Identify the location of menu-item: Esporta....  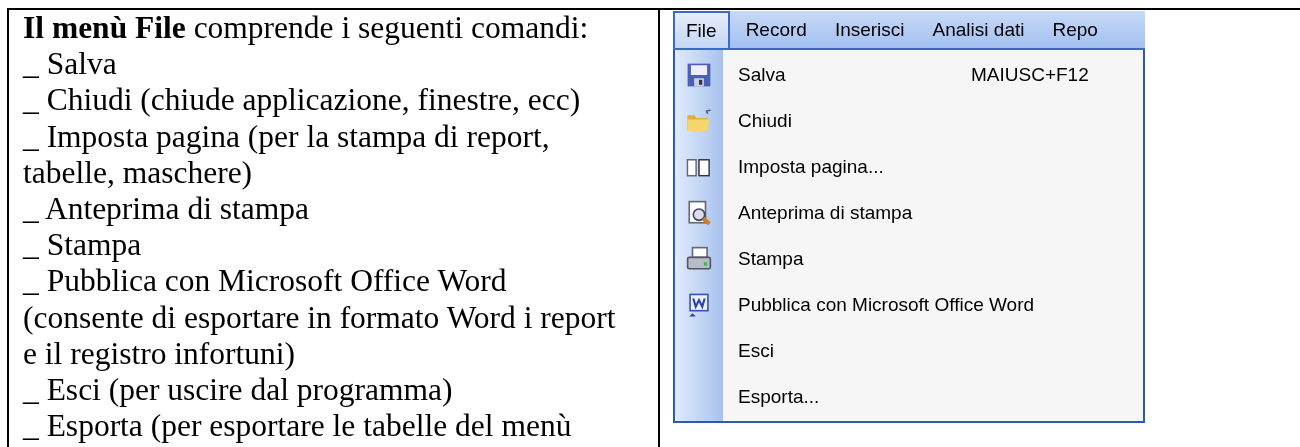
(854, 397).